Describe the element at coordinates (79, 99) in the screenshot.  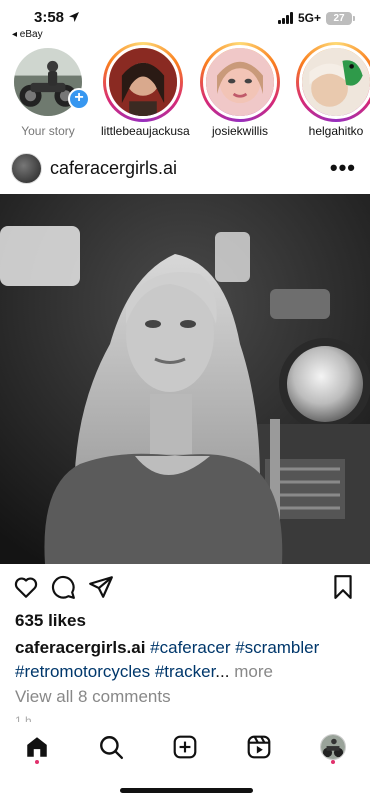
I see `add-story-icon: +` at that location.